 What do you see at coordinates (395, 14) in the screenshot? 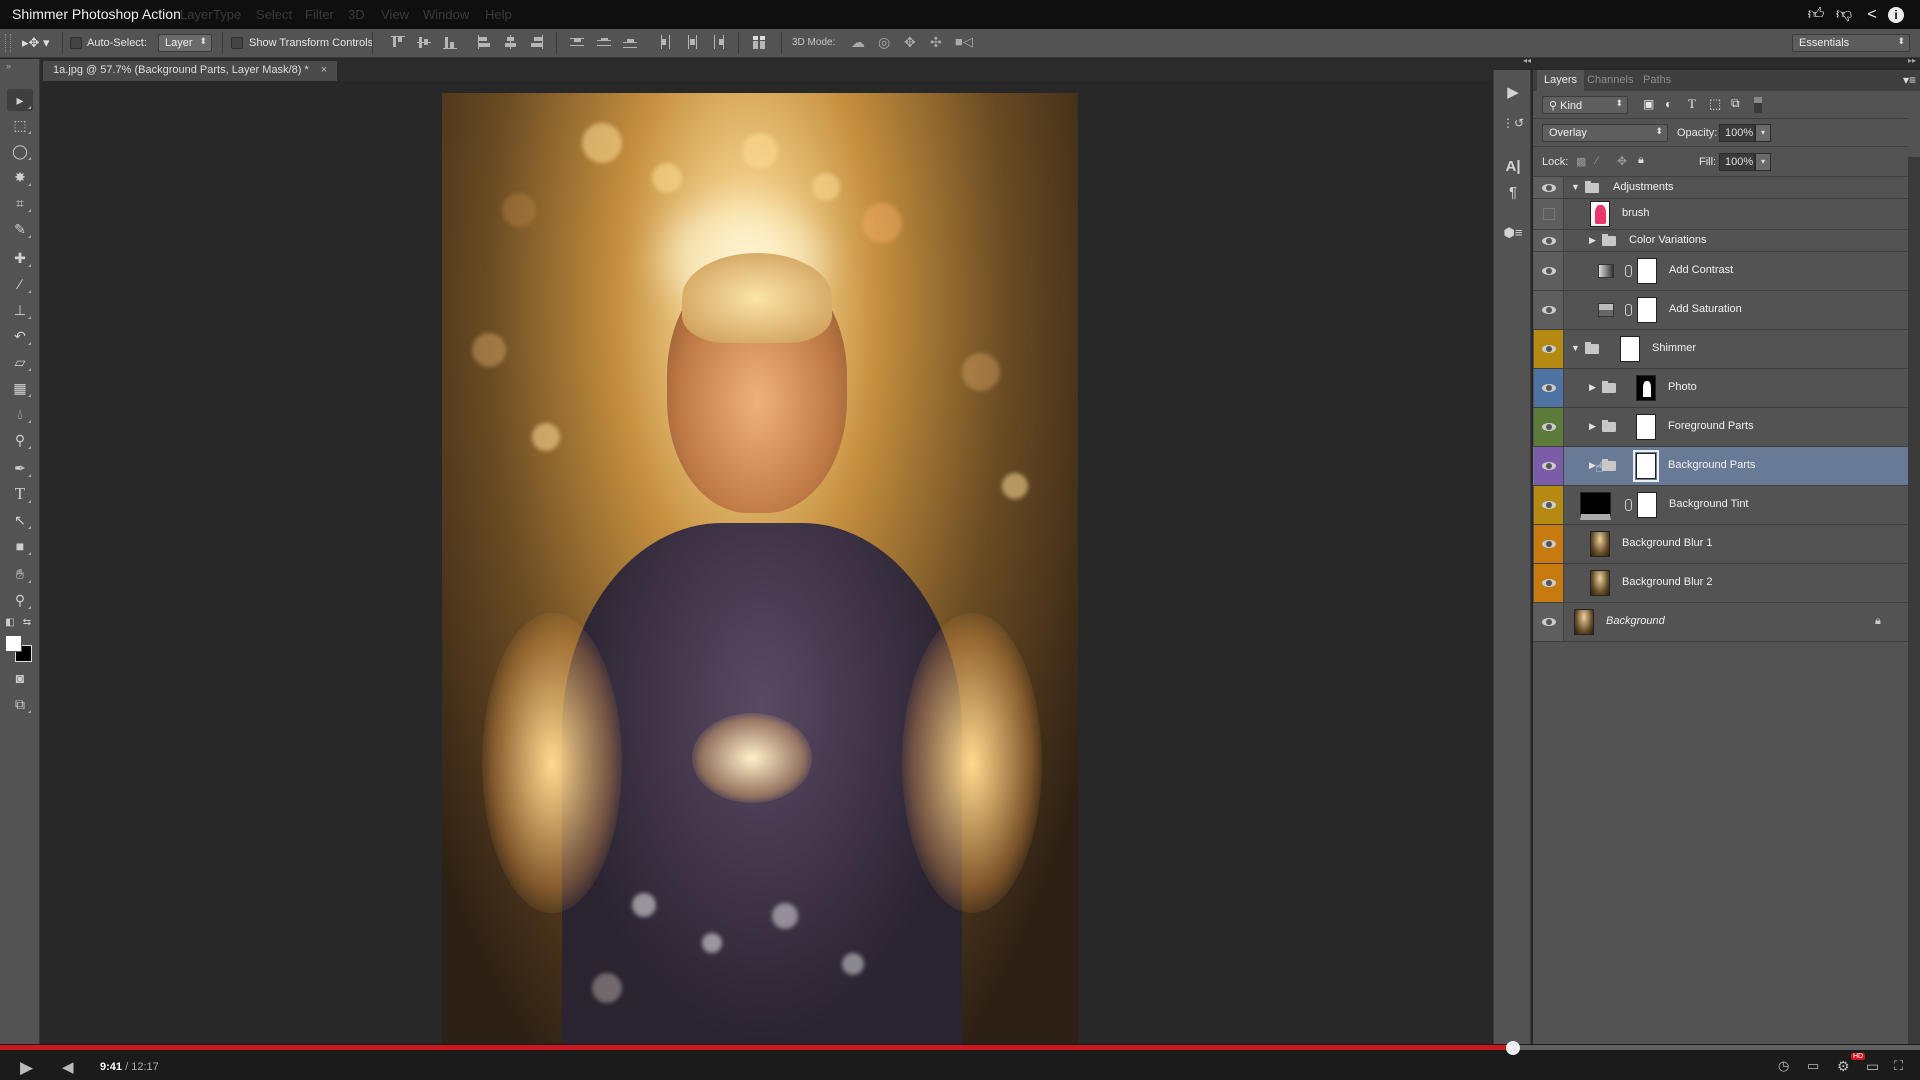
I see `menu-view: View` at bounding box center [395, 14].